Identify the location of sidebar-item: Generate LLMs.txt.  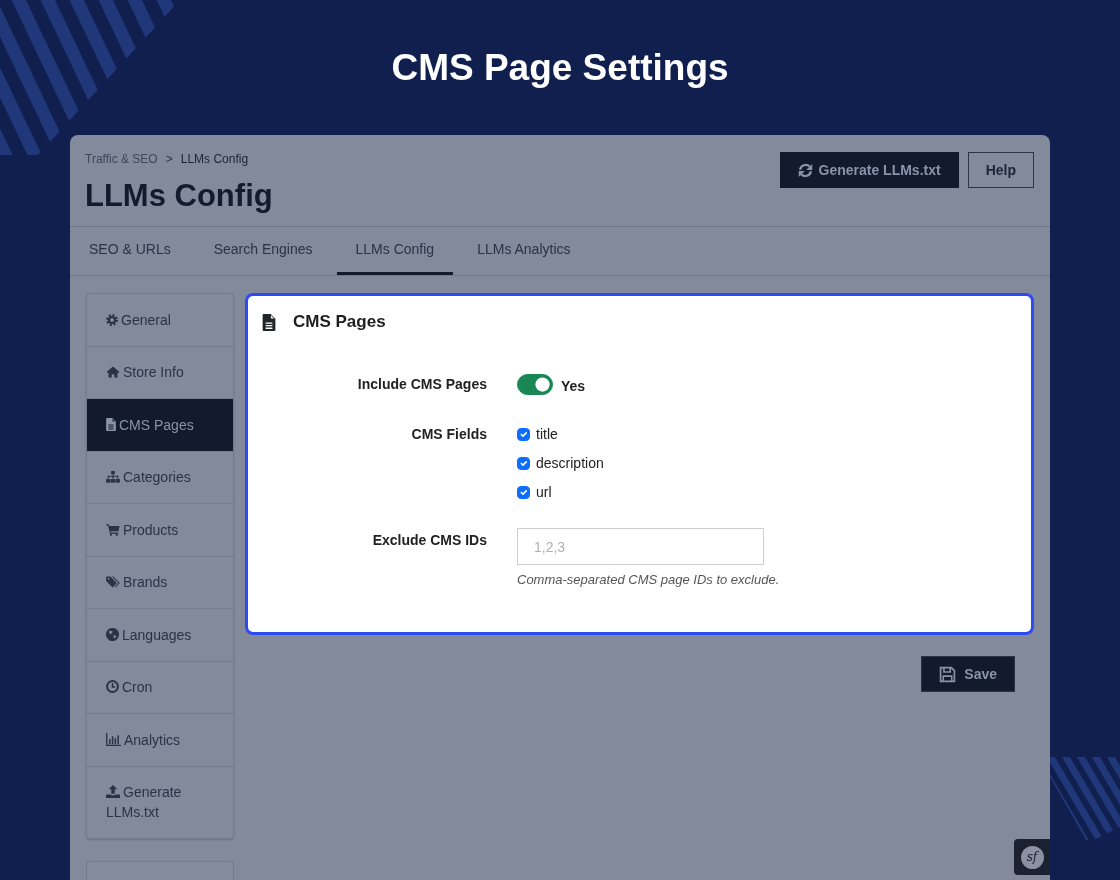
(160, 802).